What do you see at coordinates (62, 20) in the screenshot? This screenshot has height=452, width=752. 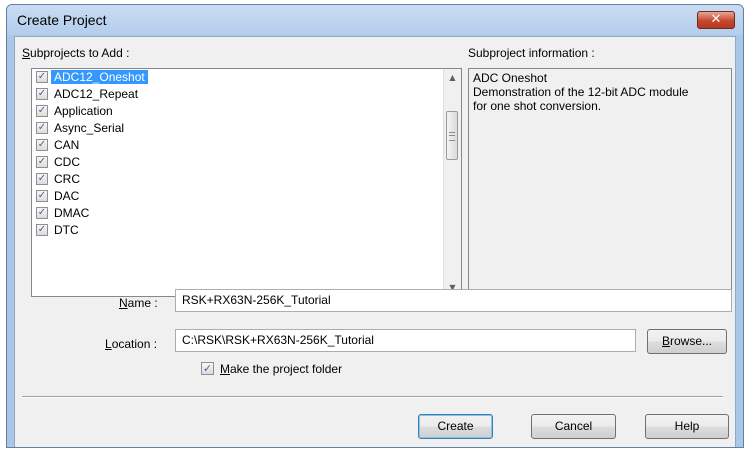 I see `window-title: Create Project` at bounding box center [62, 20].